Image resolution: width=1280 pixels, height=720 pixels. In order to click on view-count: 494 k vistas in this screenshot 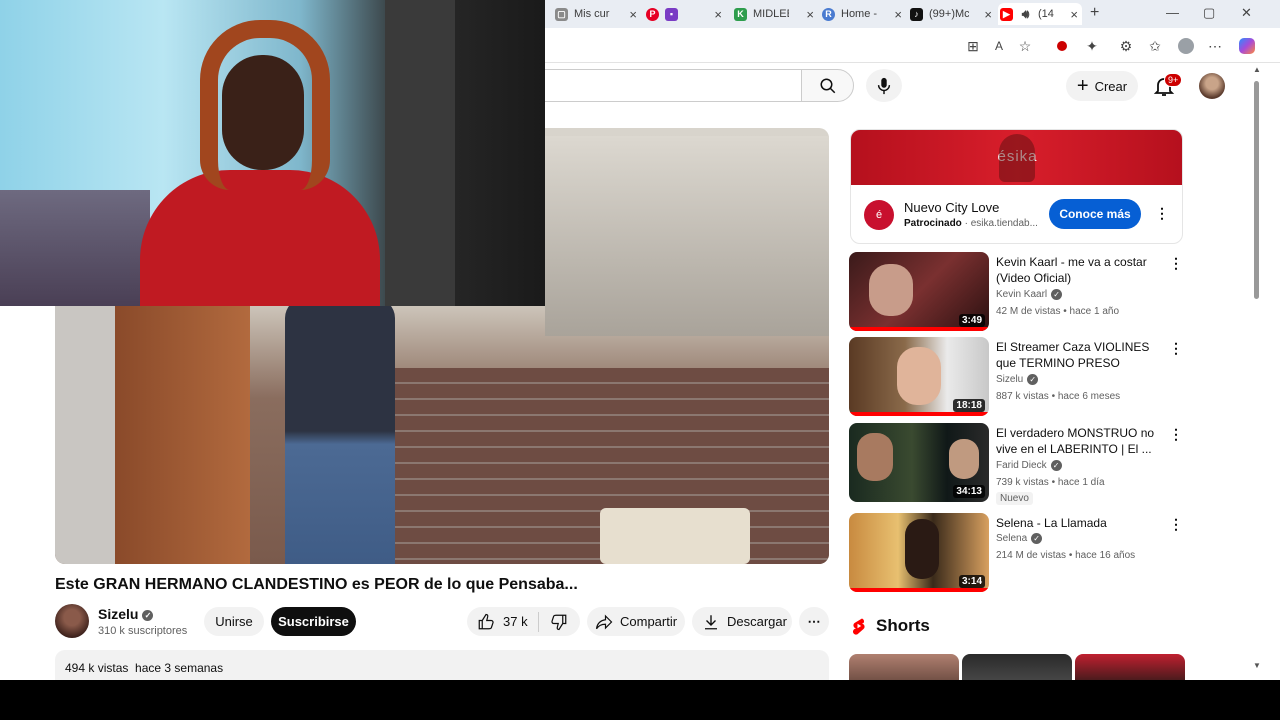, I will do `click(97, 668)`.